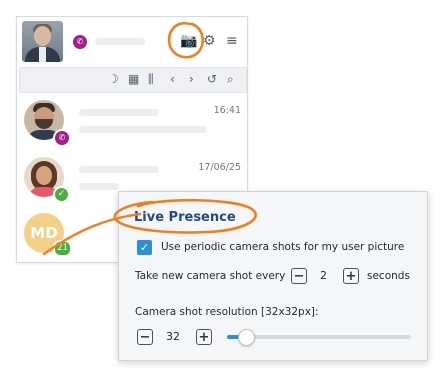  What do you see at coordinates (230, 79) in the screenshot?
I see `search-icon: ⌕` at bounding box center [230, 79].